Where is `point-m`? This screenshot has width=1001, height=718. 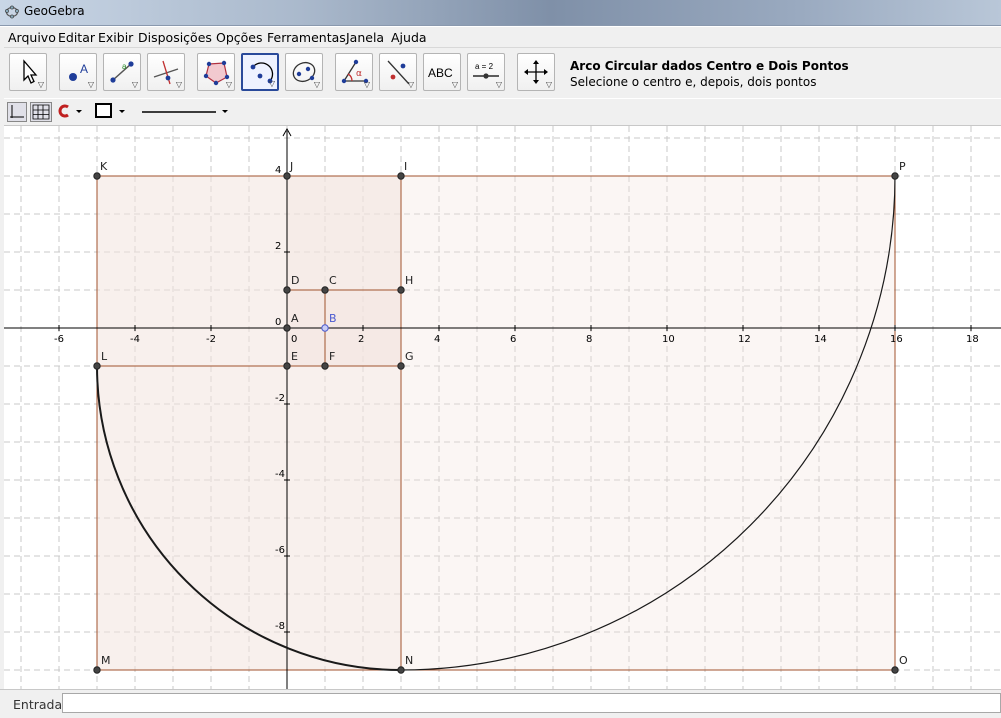
point-m is located at coordinates (97, 670).